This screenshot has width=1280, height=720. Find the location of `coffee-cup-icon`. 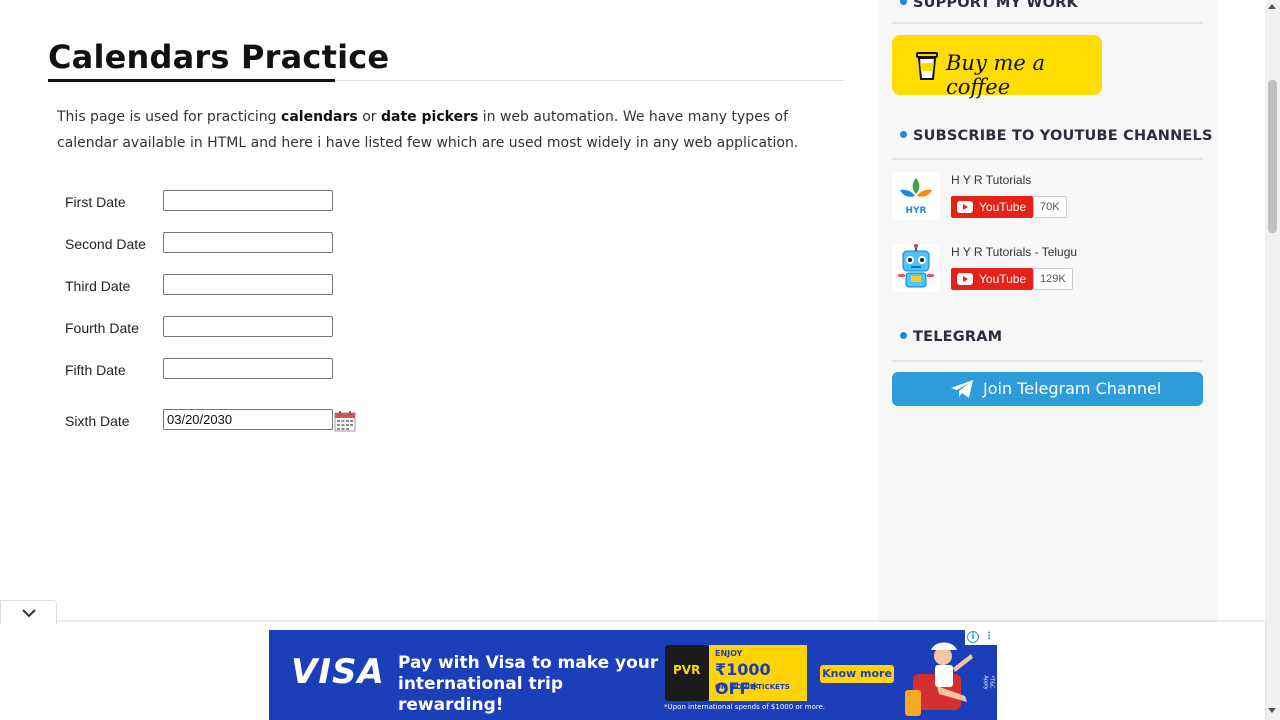

coffee-cup-icon is located at coordinates (927, 66).